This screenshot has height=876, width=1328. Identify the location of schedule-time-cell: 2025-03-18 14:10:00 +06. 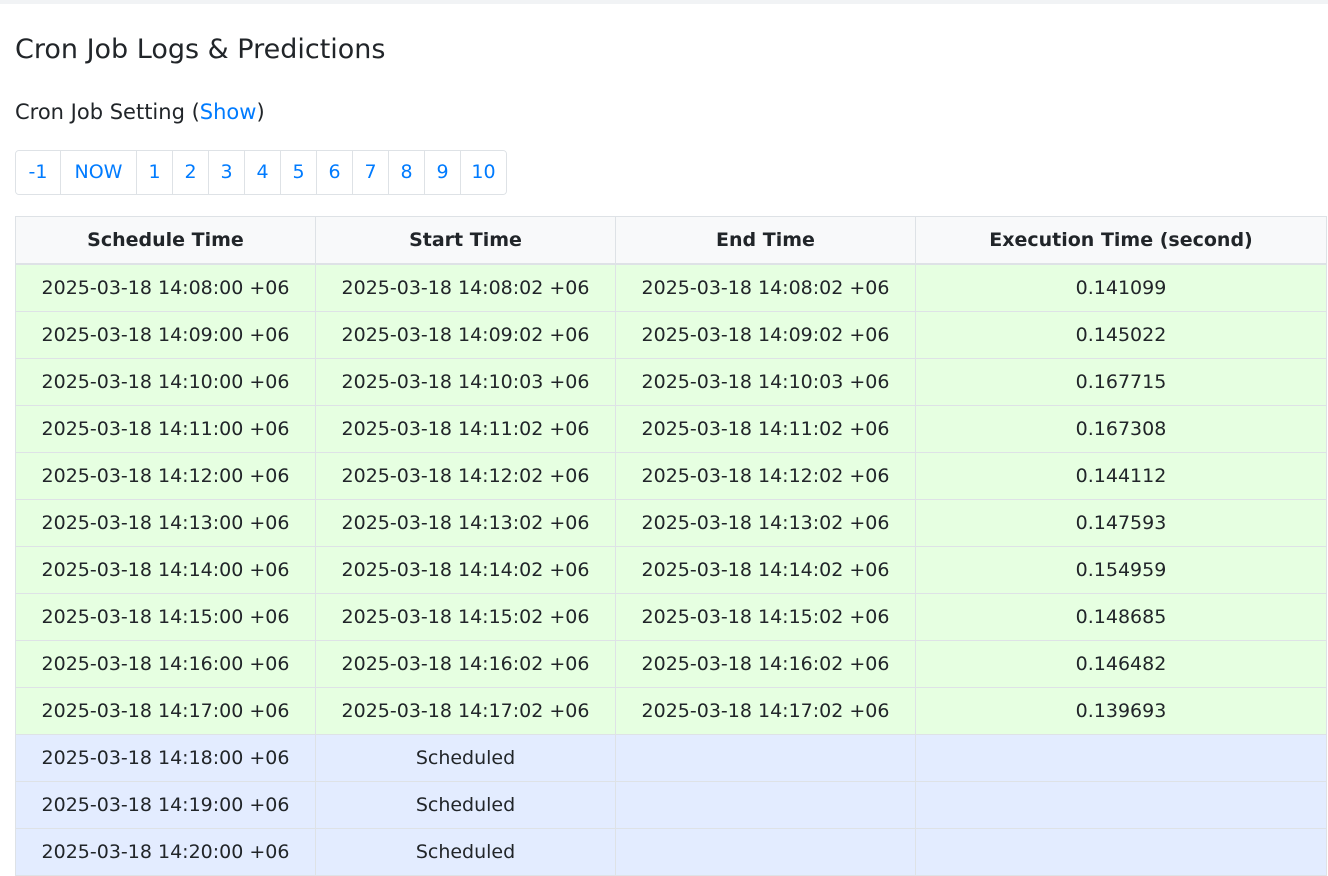
(165, 382).